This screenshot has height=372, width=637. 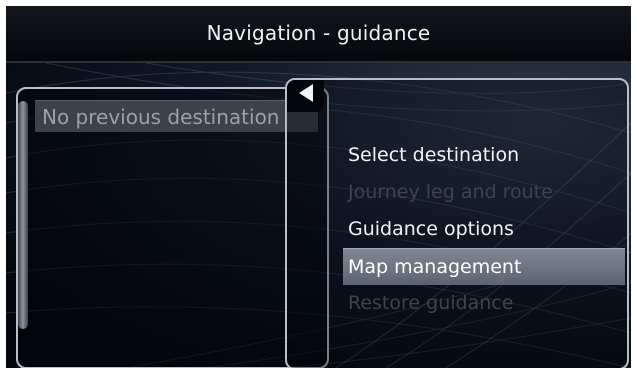 I want to click on title-bar: Navigation - guidance, so click(x=318, y=33).